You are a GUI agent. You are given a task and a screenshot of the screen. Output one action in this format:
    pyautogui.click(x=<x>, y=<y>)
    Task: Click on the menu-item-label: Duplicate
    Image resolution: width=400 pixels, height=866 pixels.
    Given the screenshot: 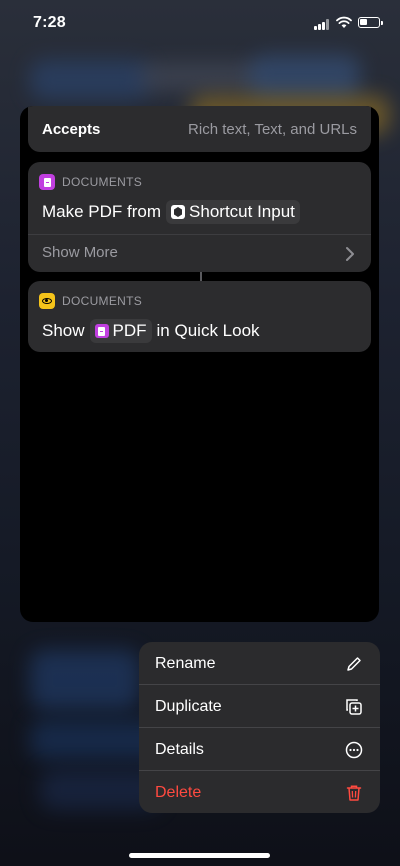 What is the action you would take?
    pyautogui.click(x=188, y=706)
    